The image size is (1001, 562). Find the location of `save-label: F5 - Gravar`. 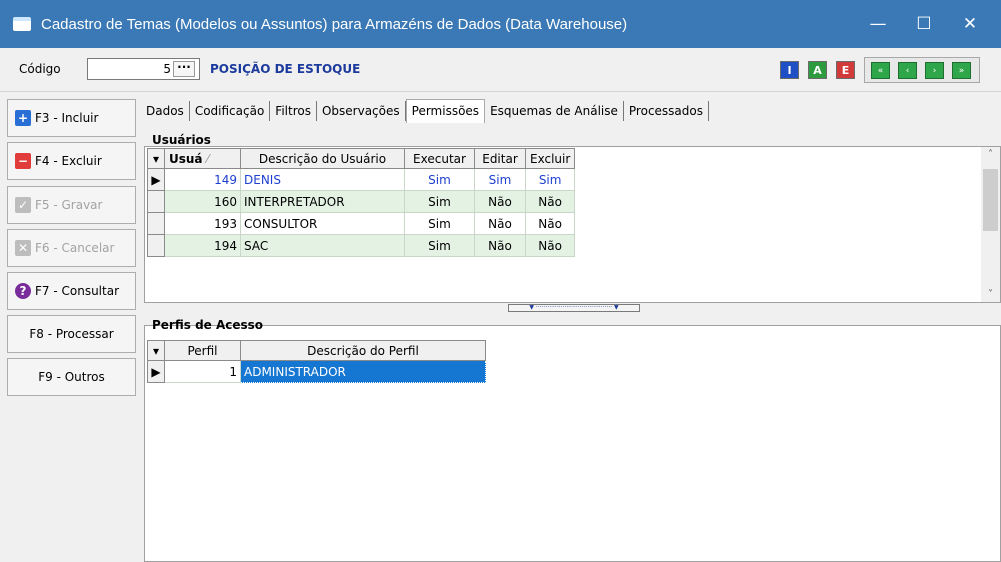

save-label: F5 - Gravar is located at coordinates (69, 205).